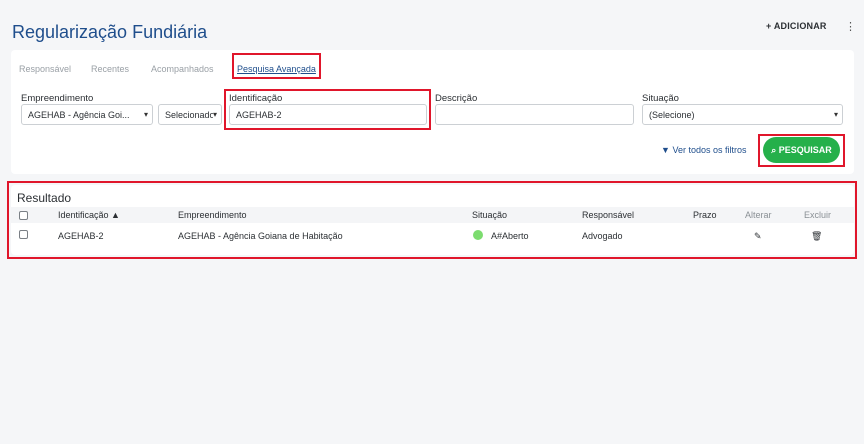 The width and height of the screenshot is (864, 444). Describe the element at coordinates (276, 66) in the screenshot. I see `highlight-tab` at that location.